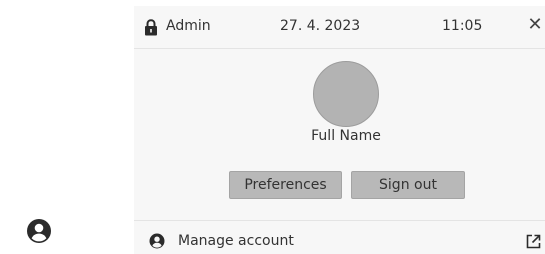  Describe the element at coordinates (236, 241) in the screenshot. I see `manage-account-link: Manage account` at that location.